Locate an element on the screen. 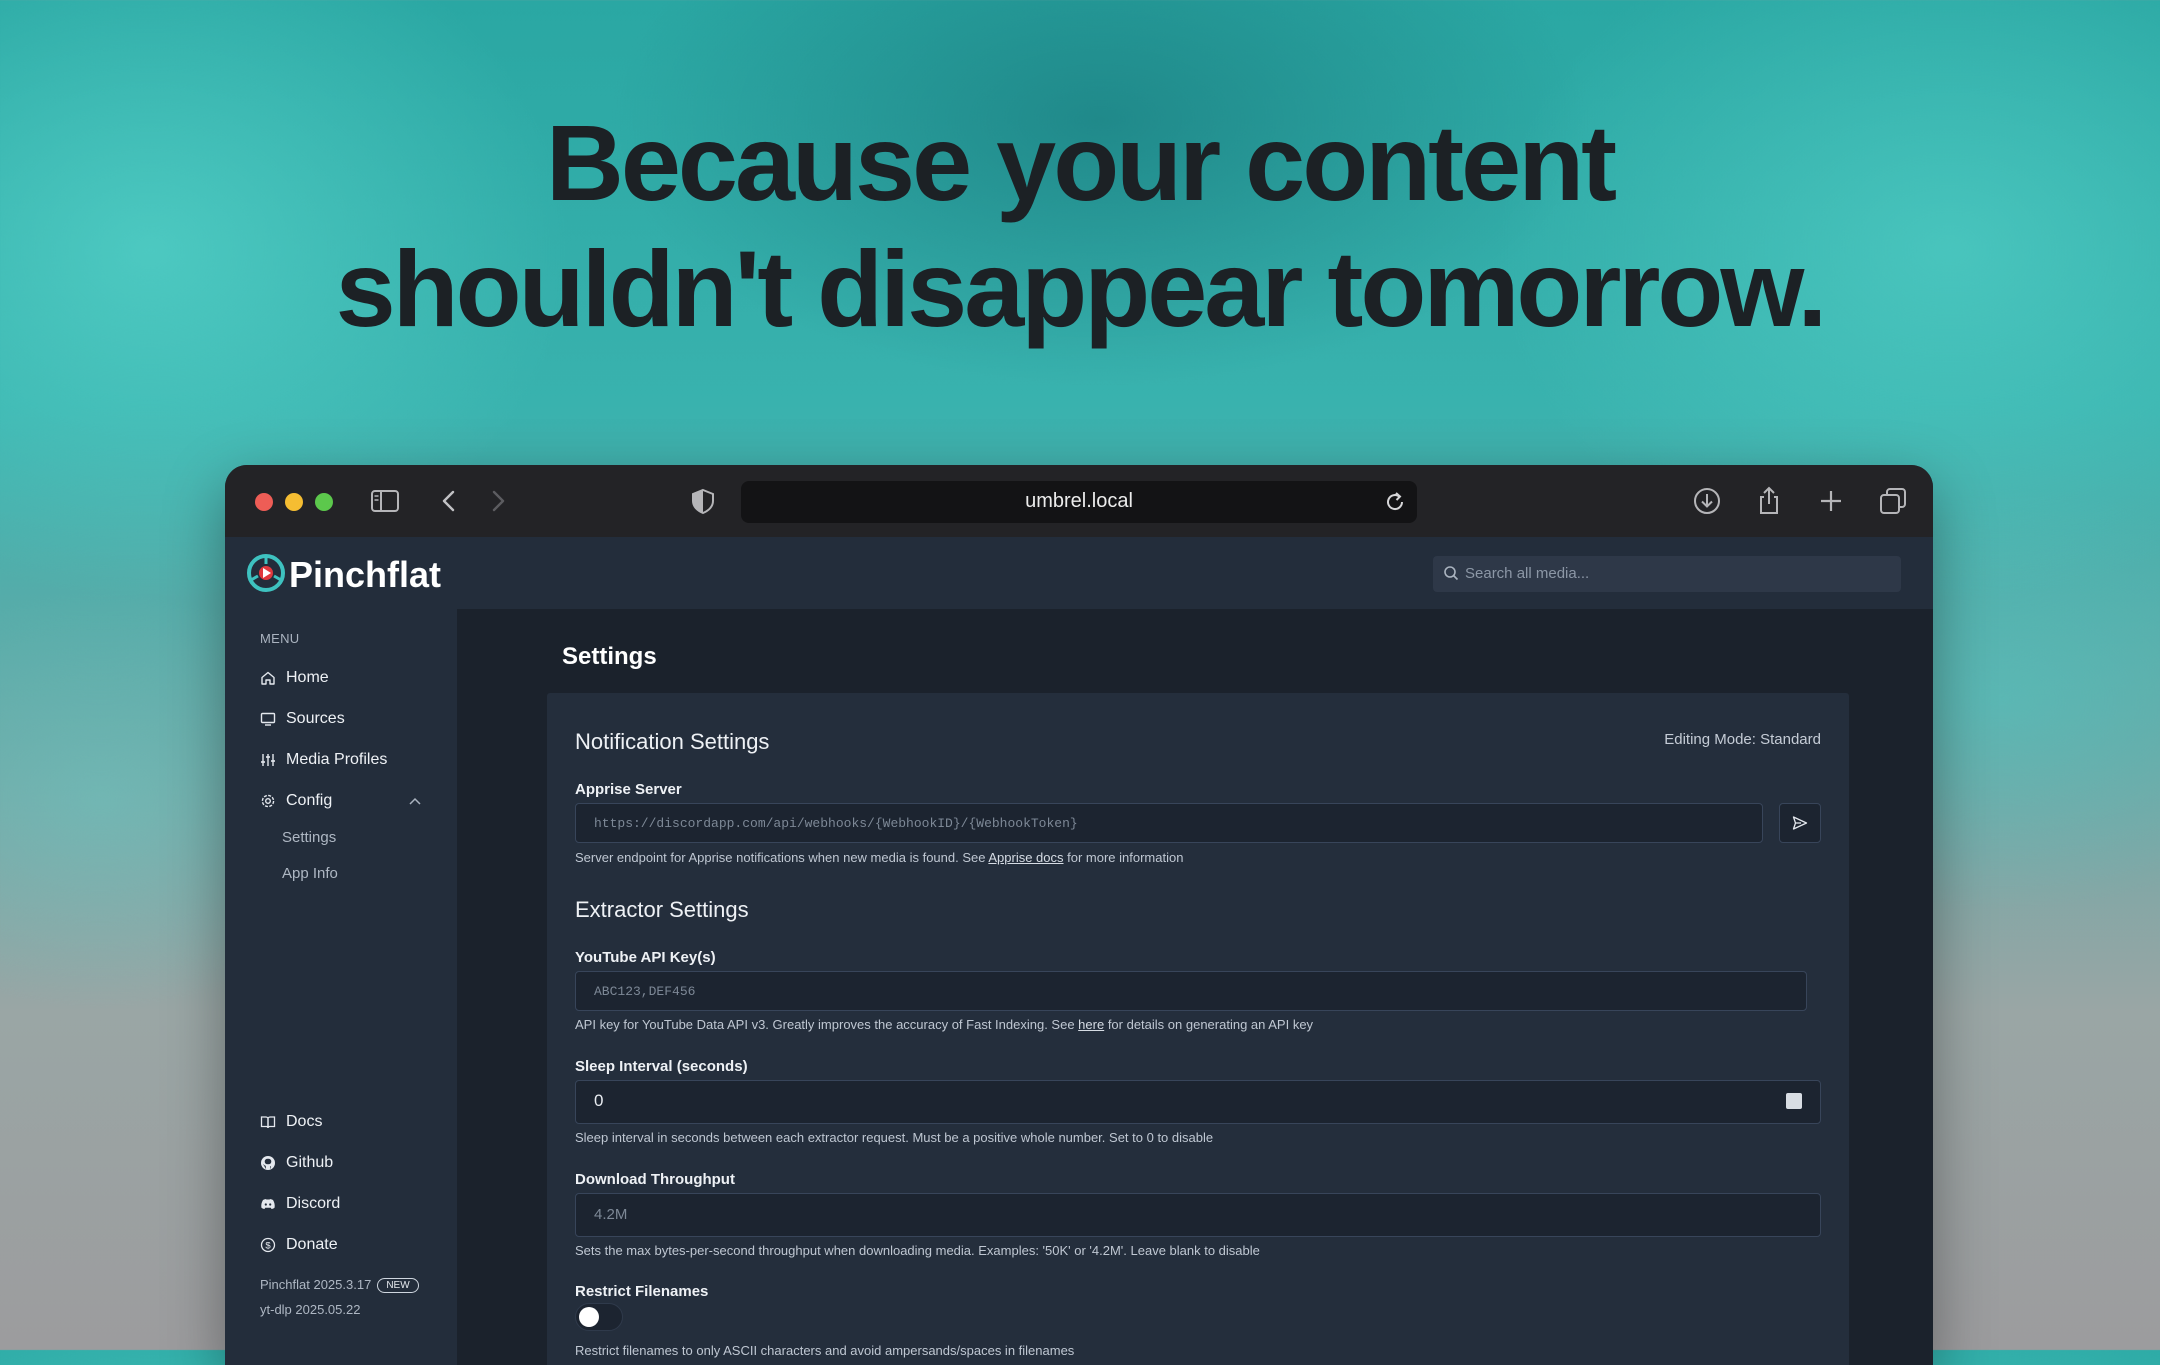 The height and width of the screenshot is (1365, 2160). download-throughput-input: 4.2M is located at coordinates (1198, 1215).